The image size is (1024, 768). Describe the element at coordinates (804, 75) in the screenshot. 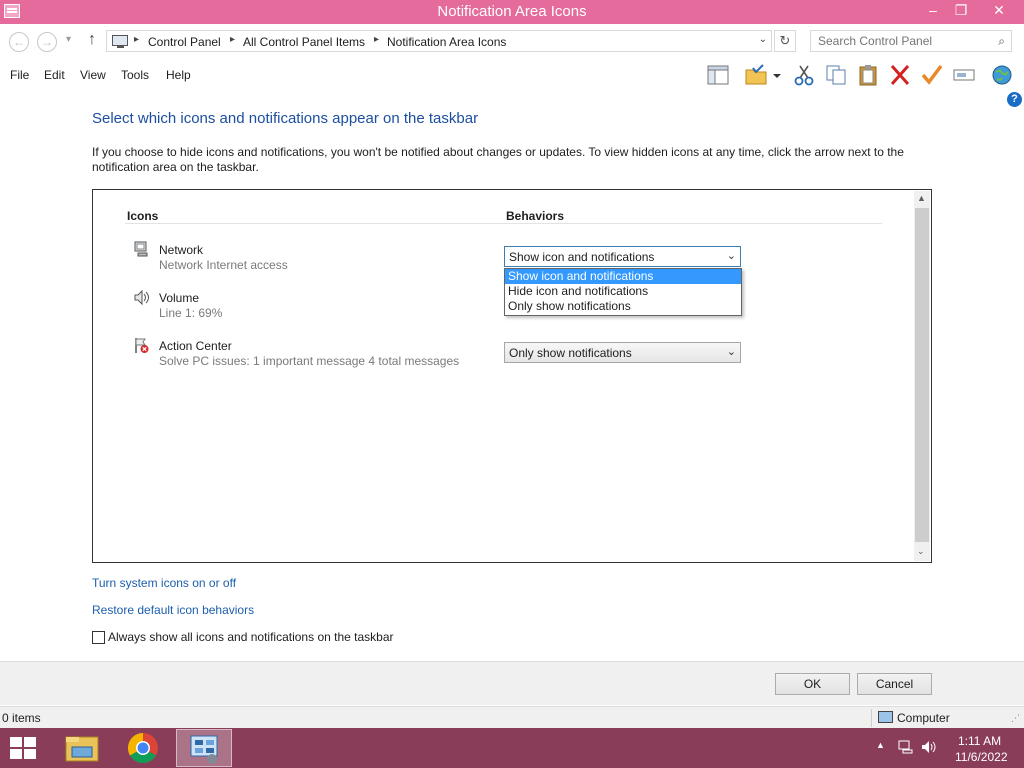

I see `cut-icon` at that location.